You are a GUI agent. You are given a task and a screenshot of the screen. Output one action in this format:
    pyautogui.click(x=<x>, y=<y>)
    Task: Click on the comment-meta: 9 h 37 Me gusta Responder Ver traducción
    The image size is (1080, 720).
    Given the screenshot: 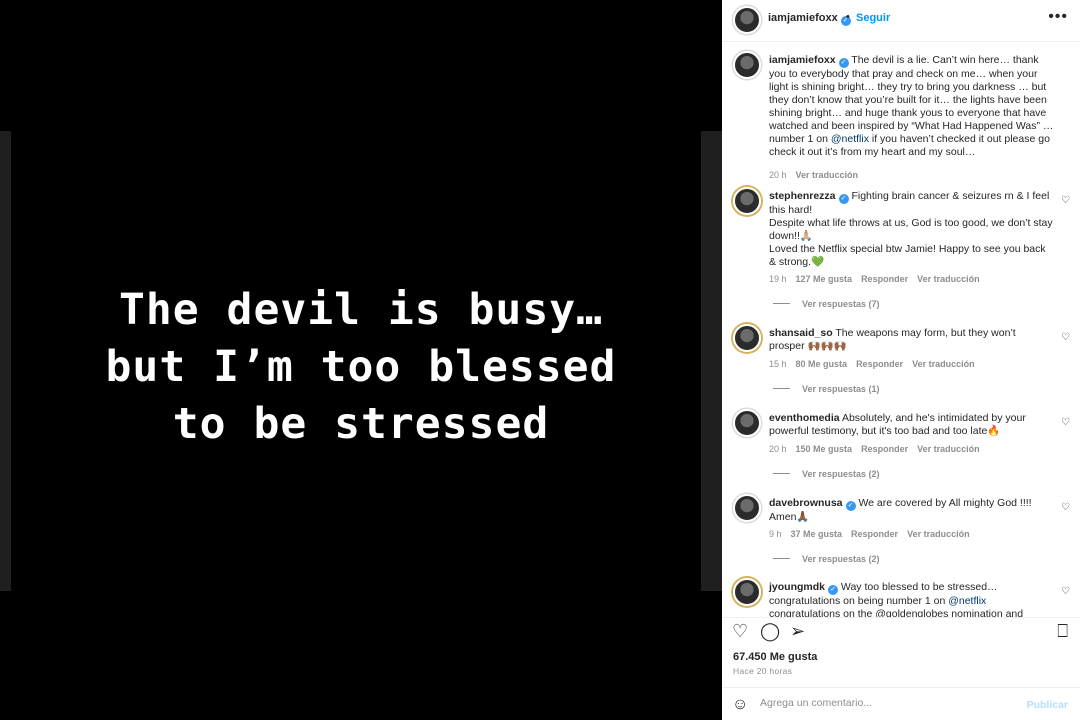 What is the action you would take?
    pyautogui.click(x=874, y=534)
    